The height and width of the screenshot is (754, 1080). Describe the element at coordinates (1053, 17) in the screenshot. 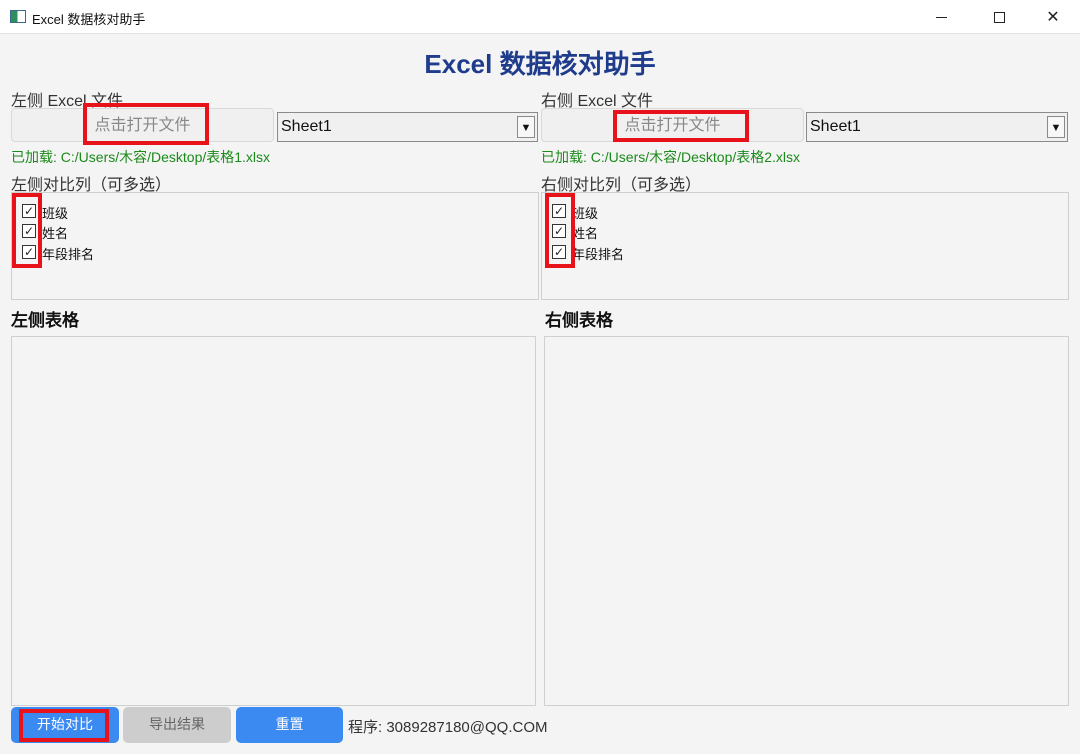

I see `close-icon: ✕` at that location.